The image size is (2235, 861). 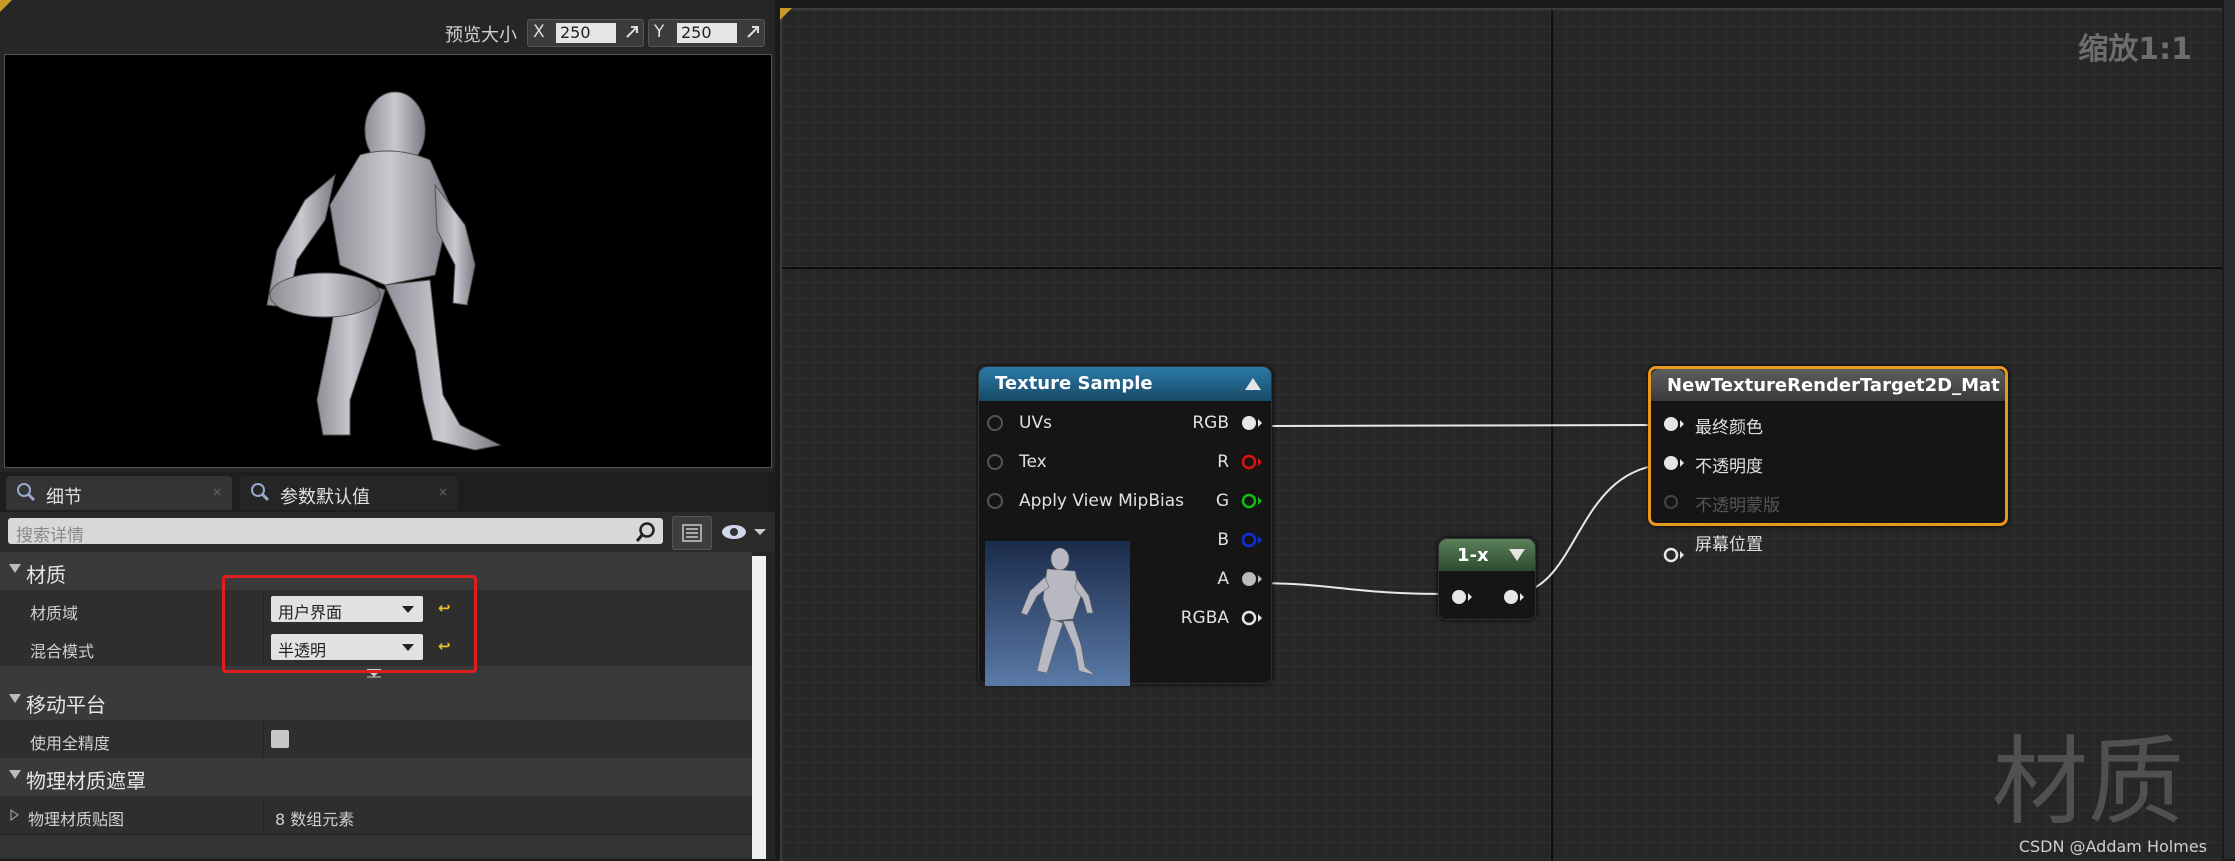 I want to click on graph-corner-marker, so click(x=786, y=14).